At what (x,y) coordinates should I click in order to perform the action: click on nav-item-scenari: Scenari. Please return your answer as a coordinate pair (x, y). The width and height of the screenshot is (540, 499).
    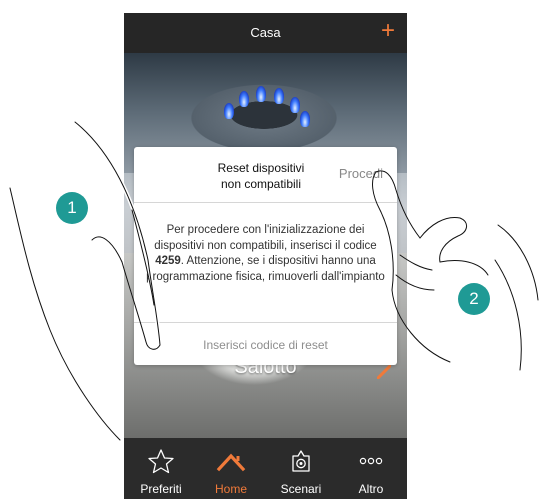
    Looking at the image, I should click on (301, 468).